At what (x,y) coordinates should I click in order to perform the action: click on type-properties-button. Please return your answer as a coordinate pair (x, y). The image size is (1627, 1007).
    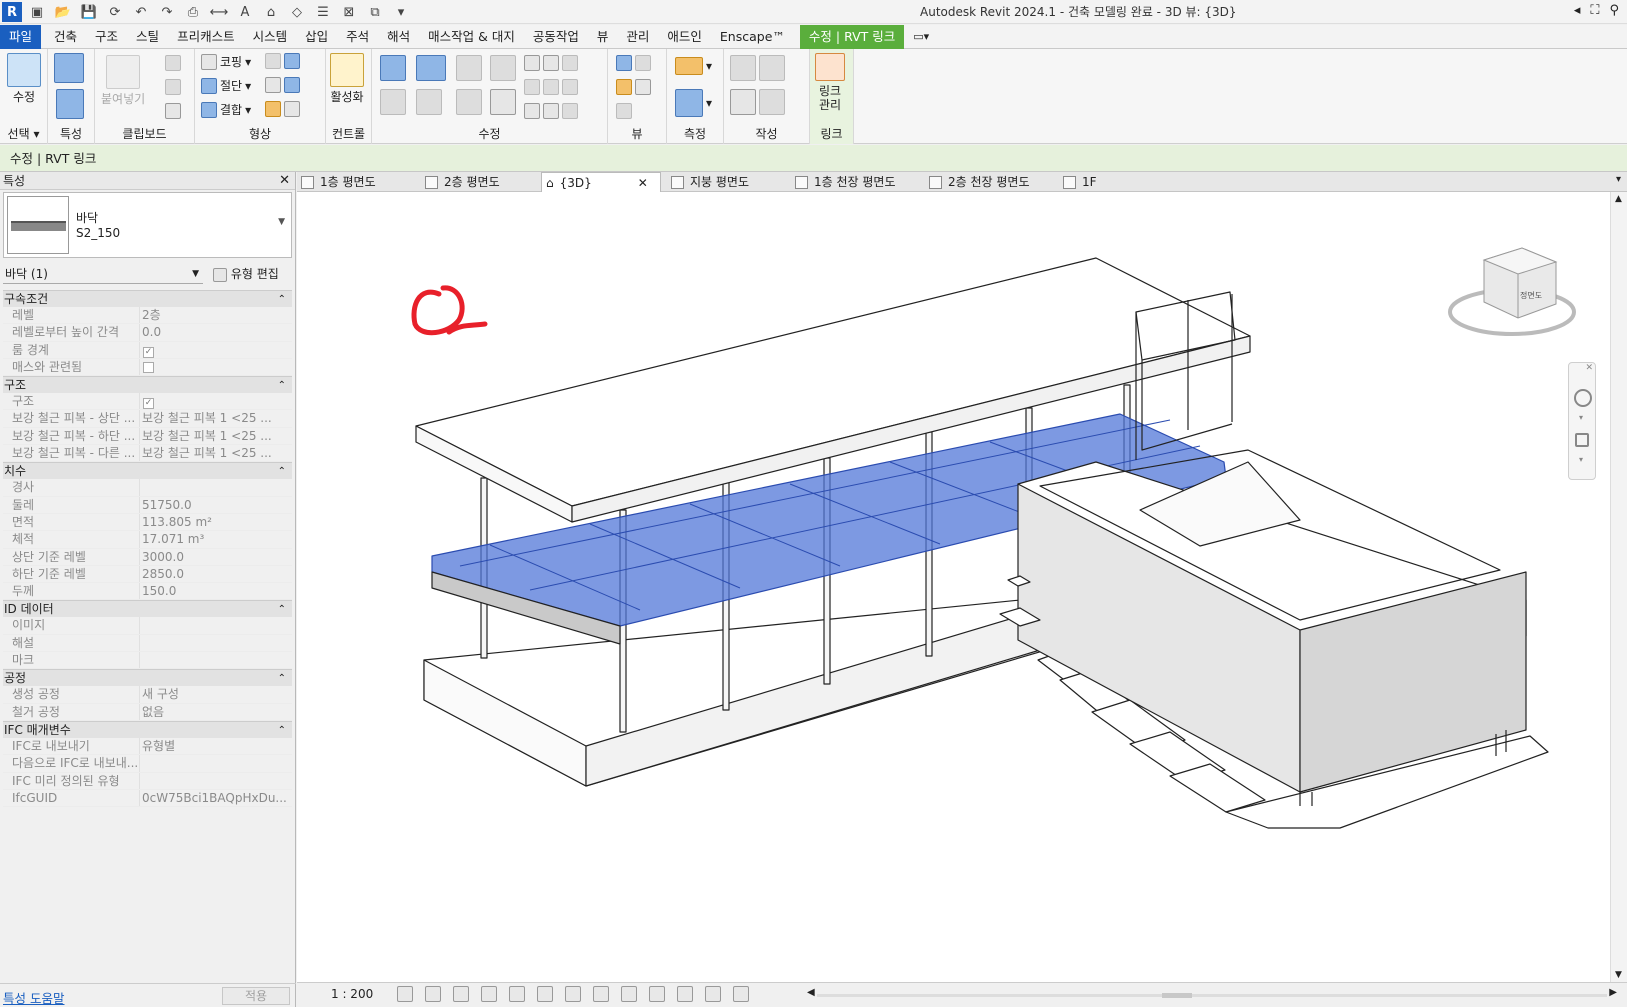
    Looking at the image, I should click on (70, 104).